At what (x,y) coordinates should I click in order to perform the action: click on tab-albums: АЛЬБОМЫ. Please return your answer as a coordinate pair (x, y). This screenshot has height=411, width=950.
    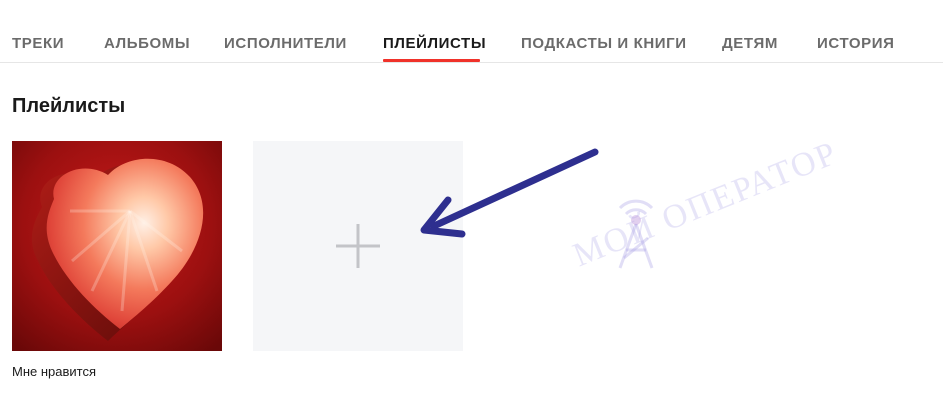
    Looking at the image, I should click on (147, 44).